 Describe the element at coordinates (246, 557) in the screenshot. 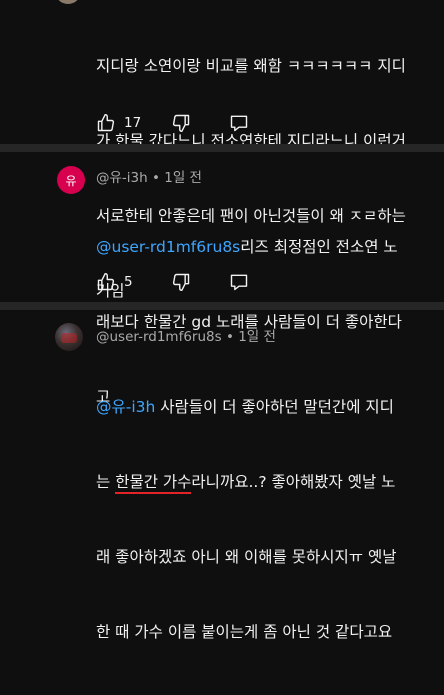

I see `comment-line: 래 좋아하겠죠 아니 왜 이해를 못하시지ㅠ 옛날` at that location.